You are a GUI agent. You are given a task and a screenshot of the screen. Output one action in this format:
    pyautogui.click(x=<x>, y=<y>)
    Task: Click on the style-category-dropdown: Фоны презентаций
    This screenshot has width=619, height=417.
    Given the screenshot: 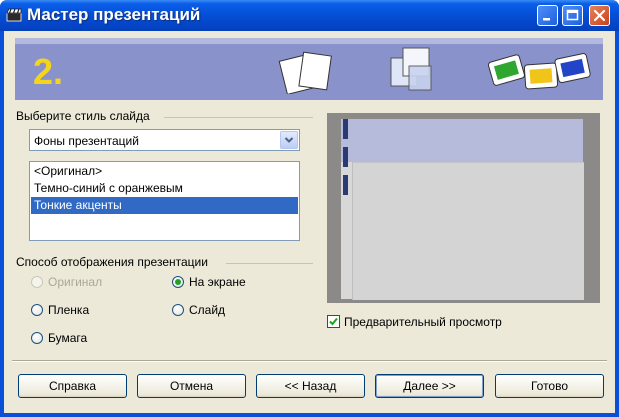 What is the action you would take?
    pyautogui.click(x=164, y=140)
    